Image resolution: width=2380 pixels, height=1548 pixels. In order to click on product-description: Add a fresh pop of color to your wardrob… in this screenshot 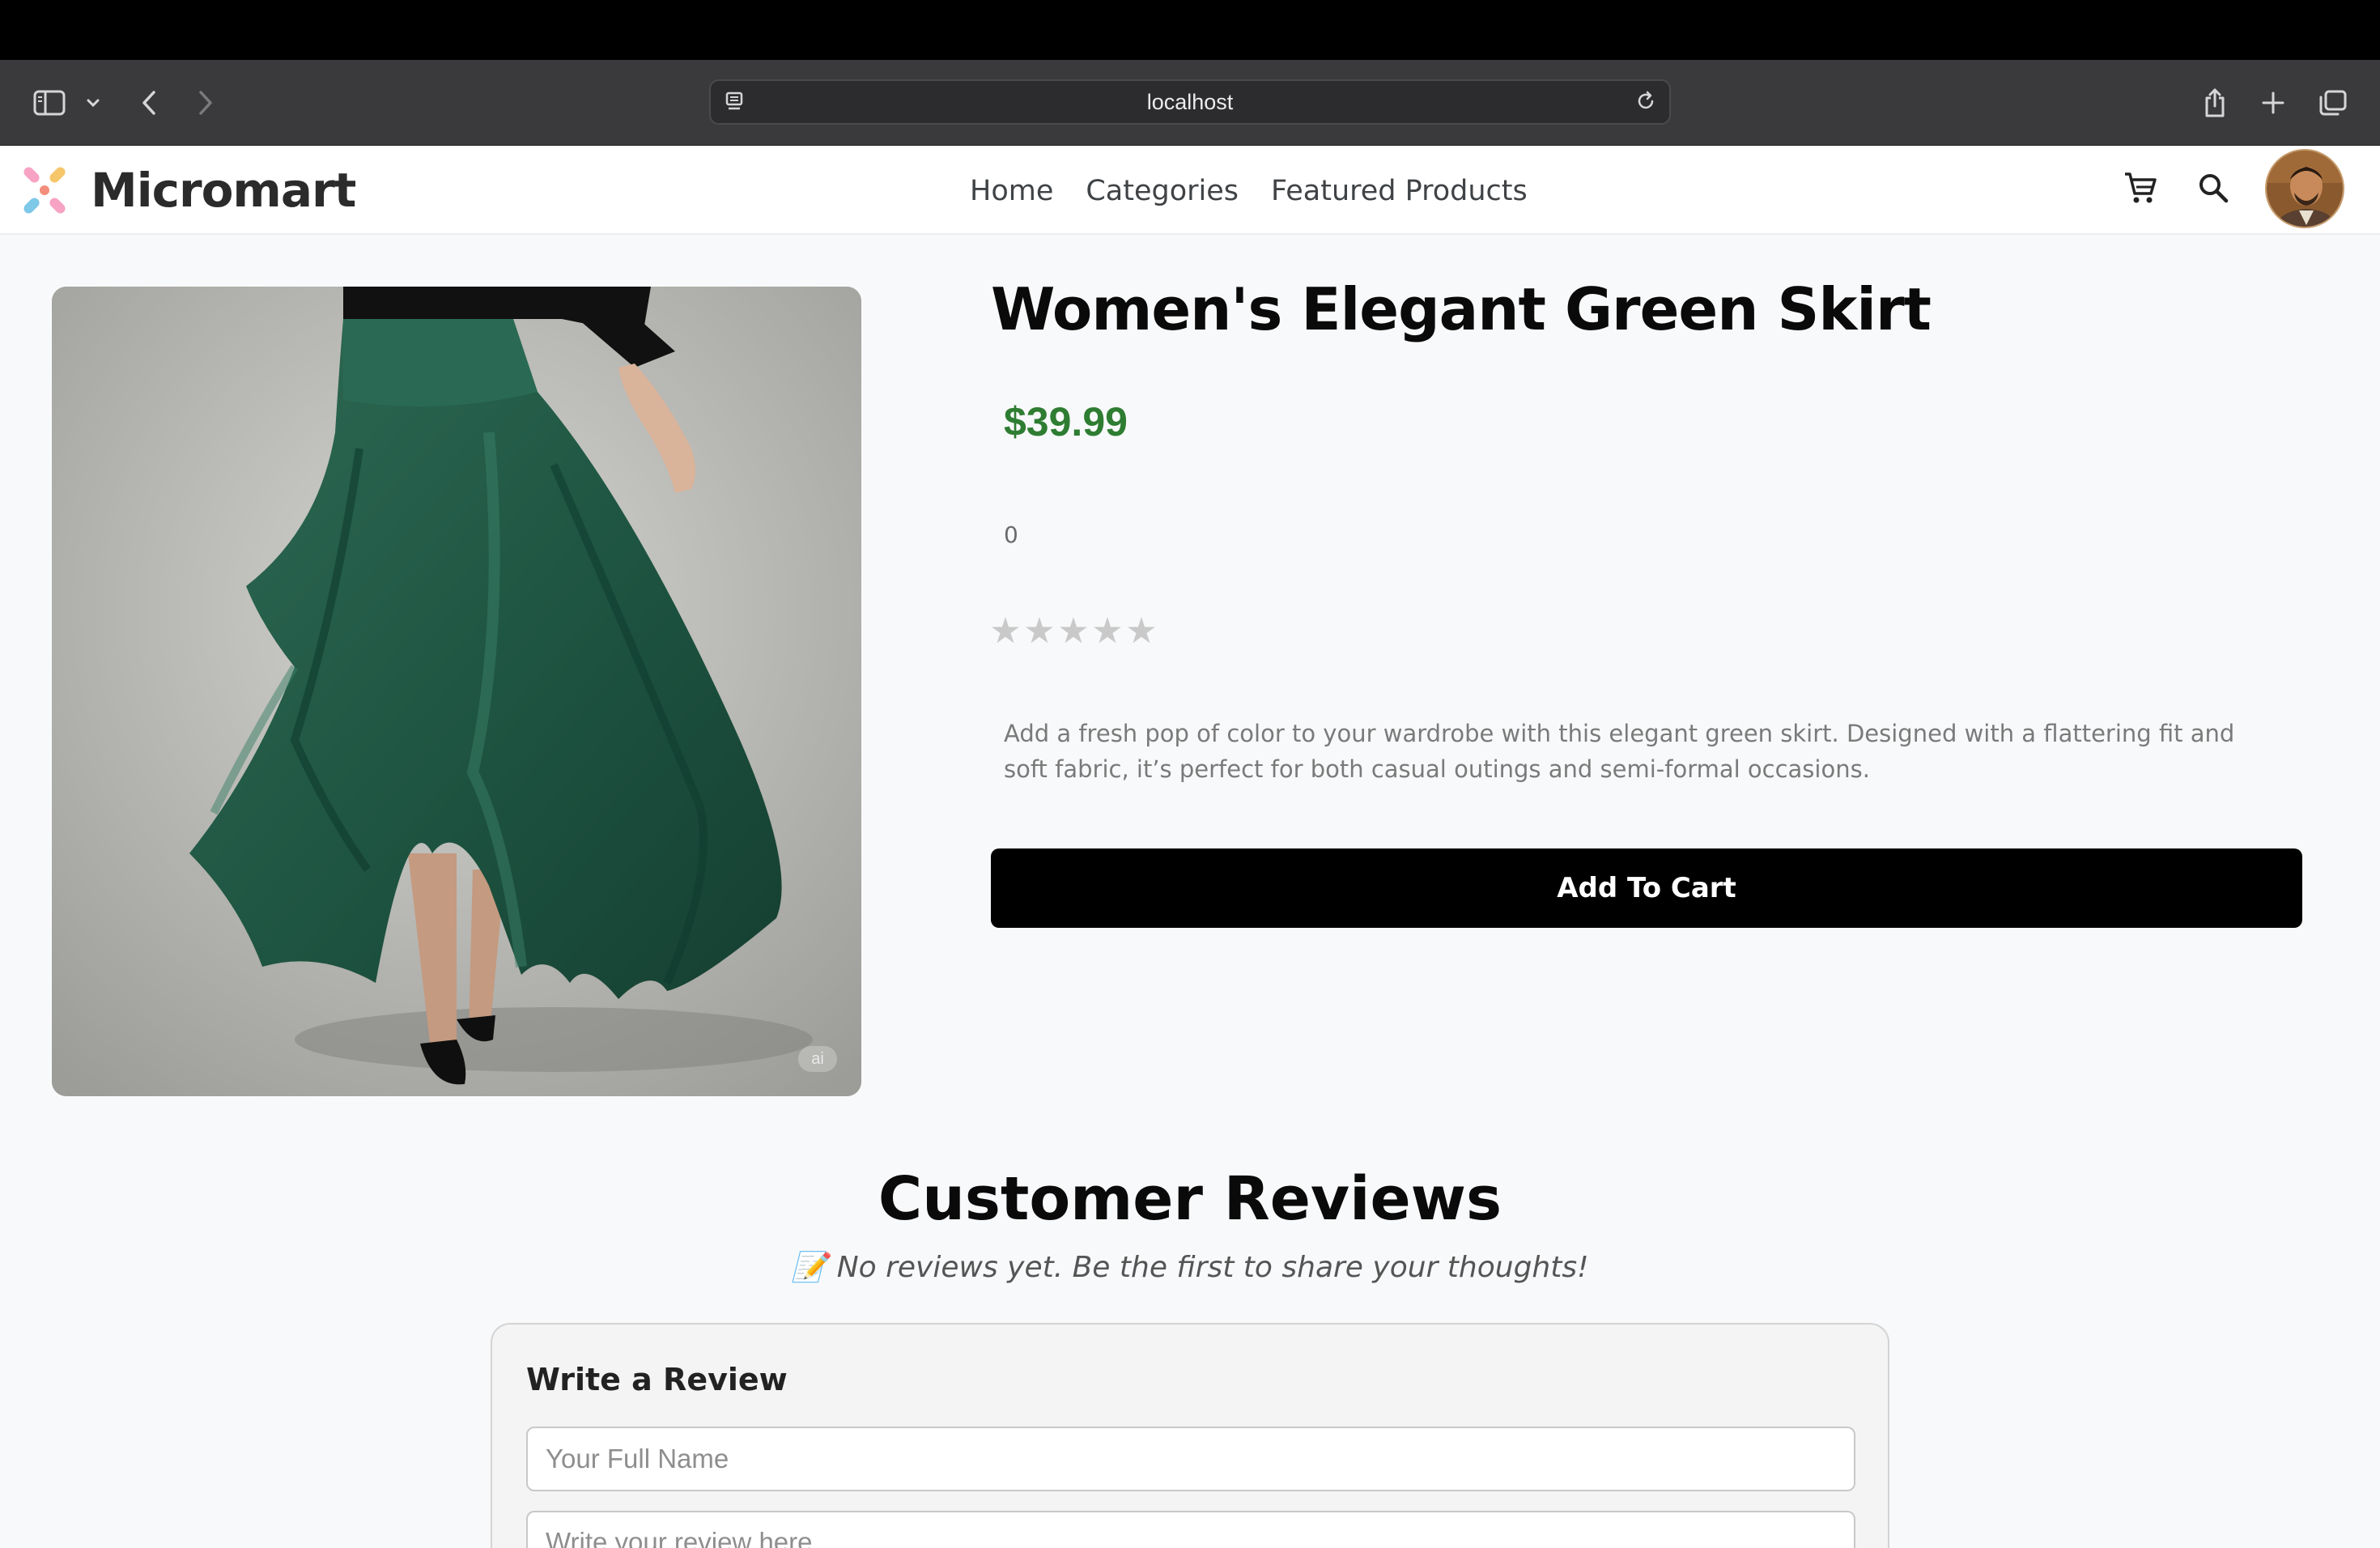, I will do `click(1620, 752)`.